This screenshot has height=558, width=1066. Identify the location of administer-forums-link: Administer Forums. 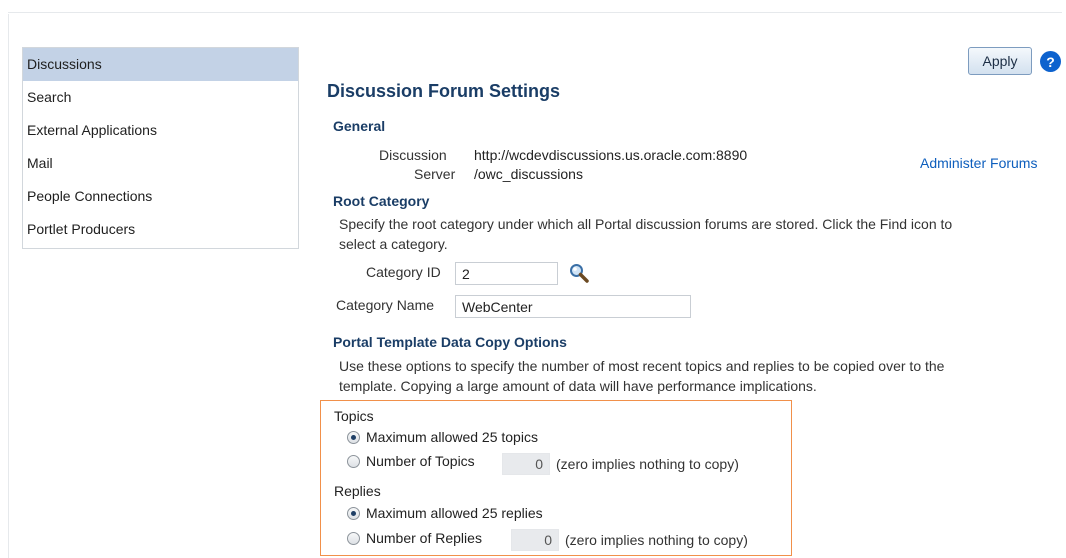
(978, 163).